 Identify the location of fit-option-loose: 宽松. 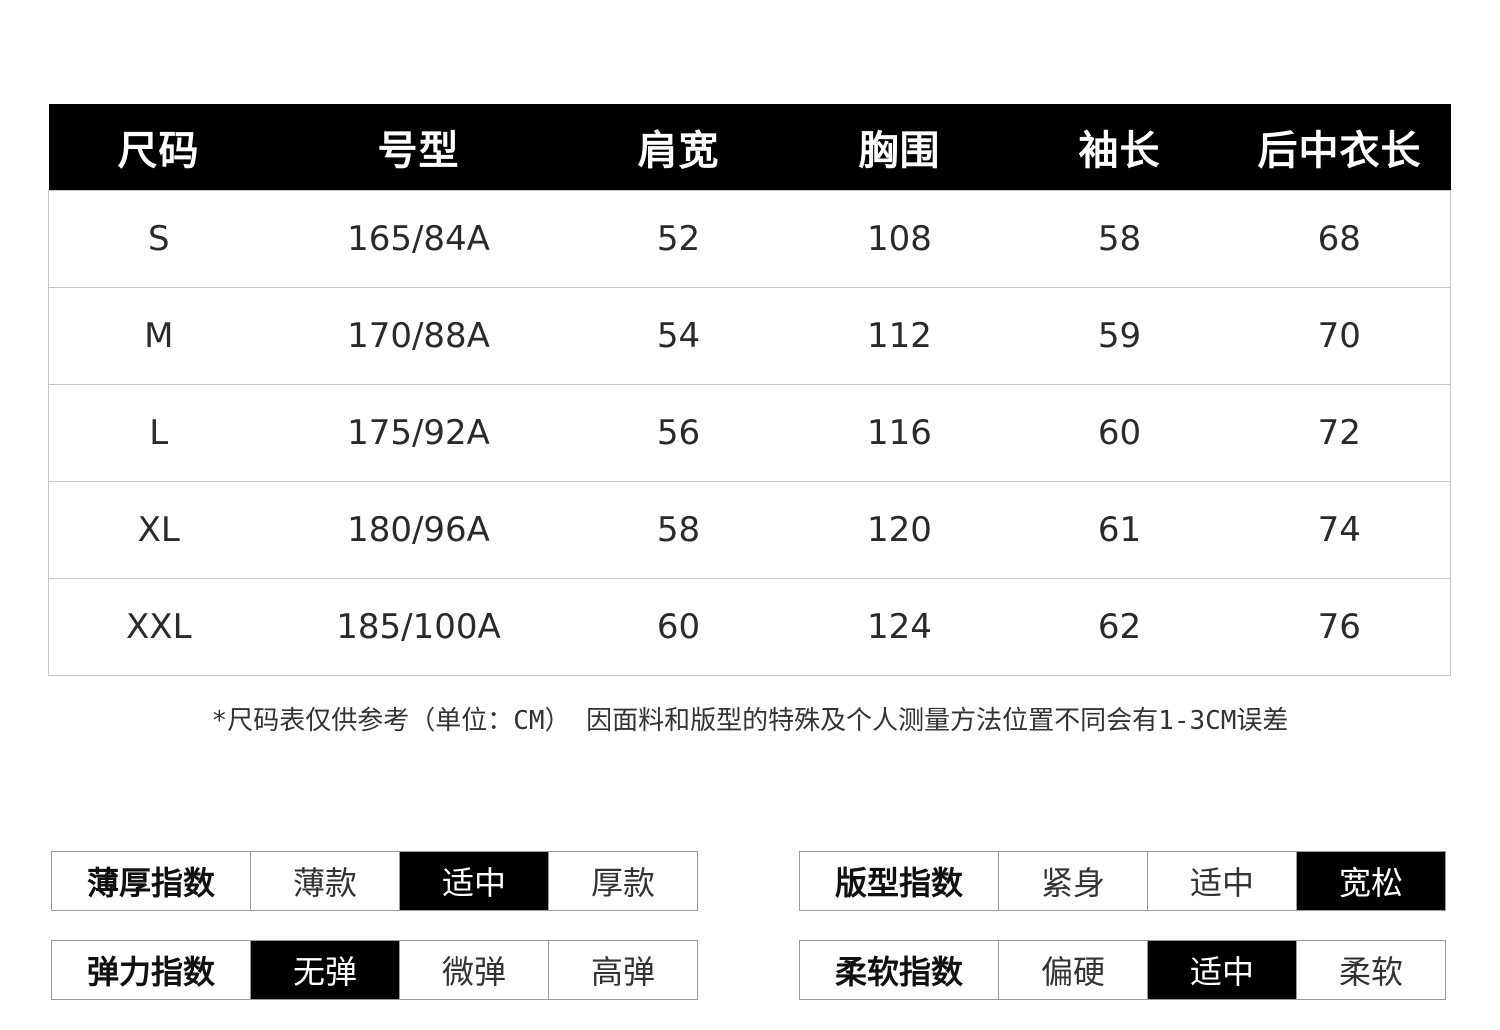
(1370, 881).